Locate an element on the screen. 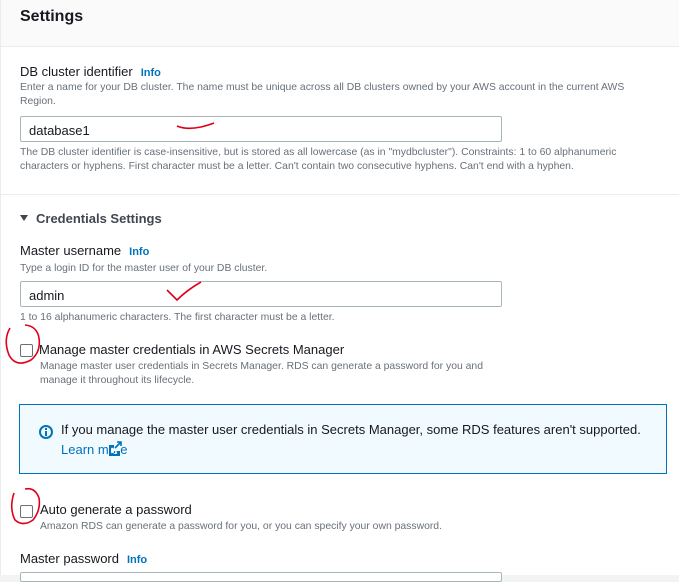  auto-generate-password-checkbox is located at coordinates (26, 511).